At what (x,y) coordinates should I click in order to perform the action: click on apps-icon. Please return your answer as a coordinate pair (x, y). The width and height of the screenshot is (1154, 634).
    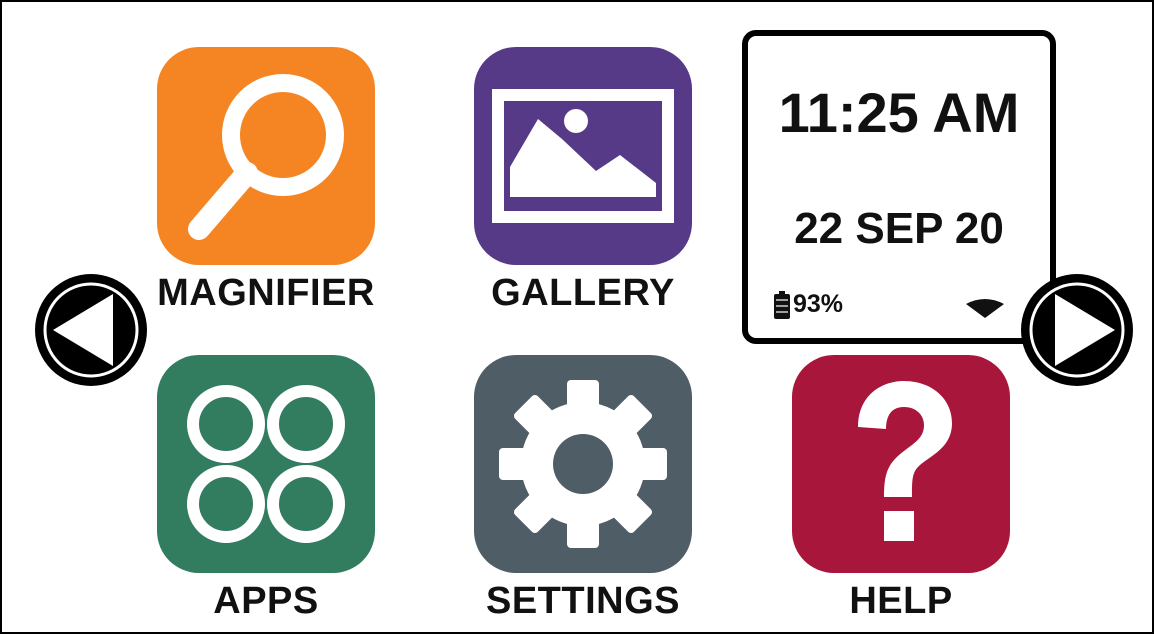
    Looking at the image, I should click on (266, 464).